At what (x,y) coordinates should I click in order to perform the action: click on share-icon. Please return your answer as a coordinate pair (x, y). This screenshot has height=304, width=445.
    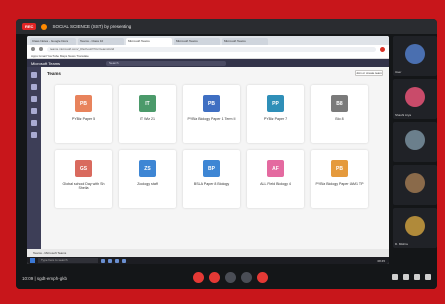
    Looking at the image, I should click on (230, 277).